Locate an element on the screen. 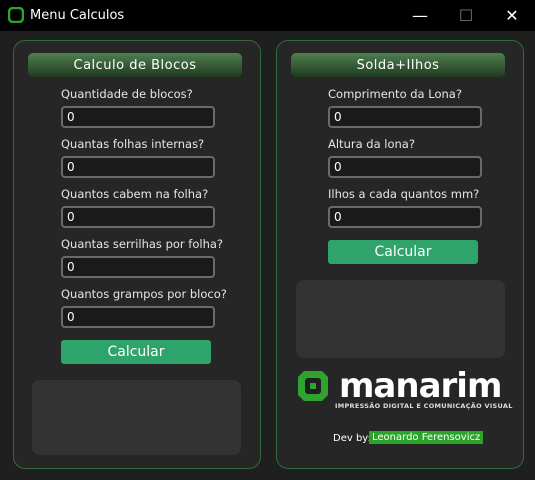 This screenshot has height=480, width=535. blocos-calcular-button: Calcular is located at coordinates (136, 352).